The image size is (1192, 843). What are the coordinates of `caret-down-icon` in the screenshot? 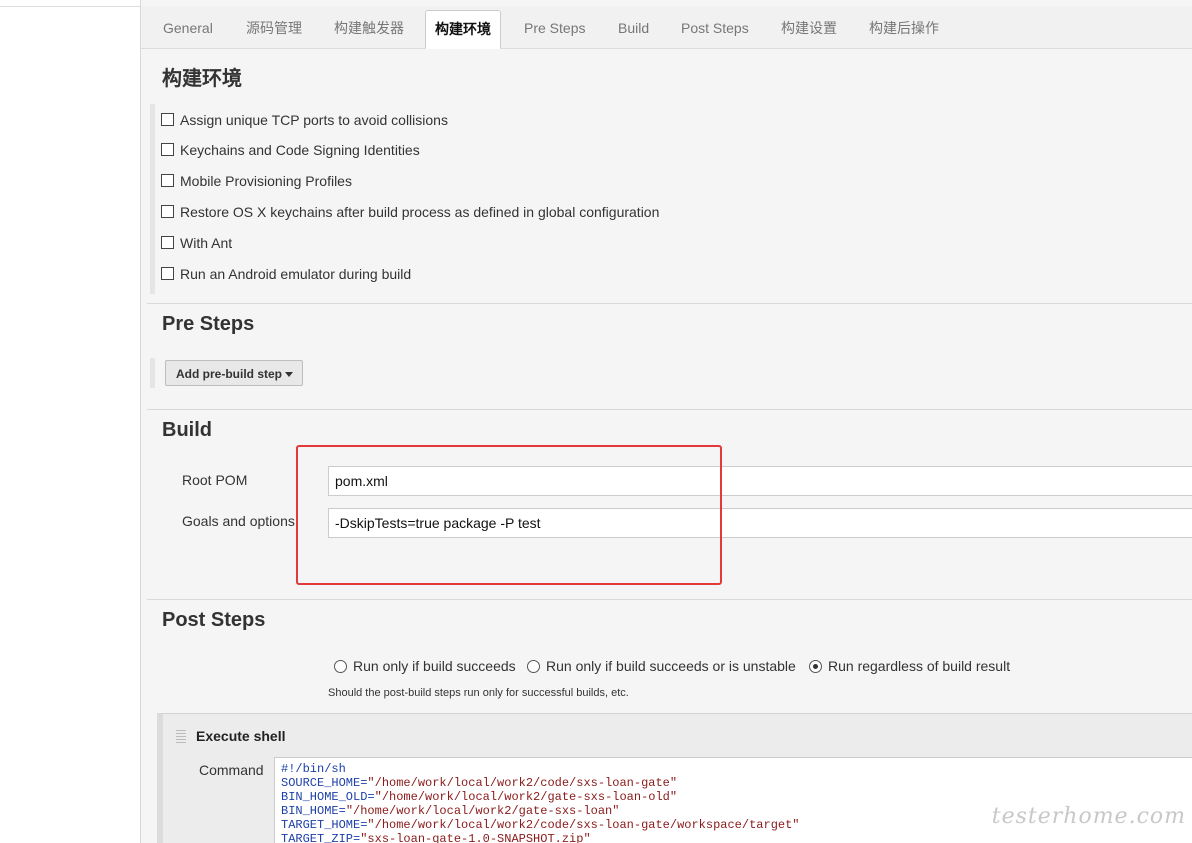 It's located at (289, 374).